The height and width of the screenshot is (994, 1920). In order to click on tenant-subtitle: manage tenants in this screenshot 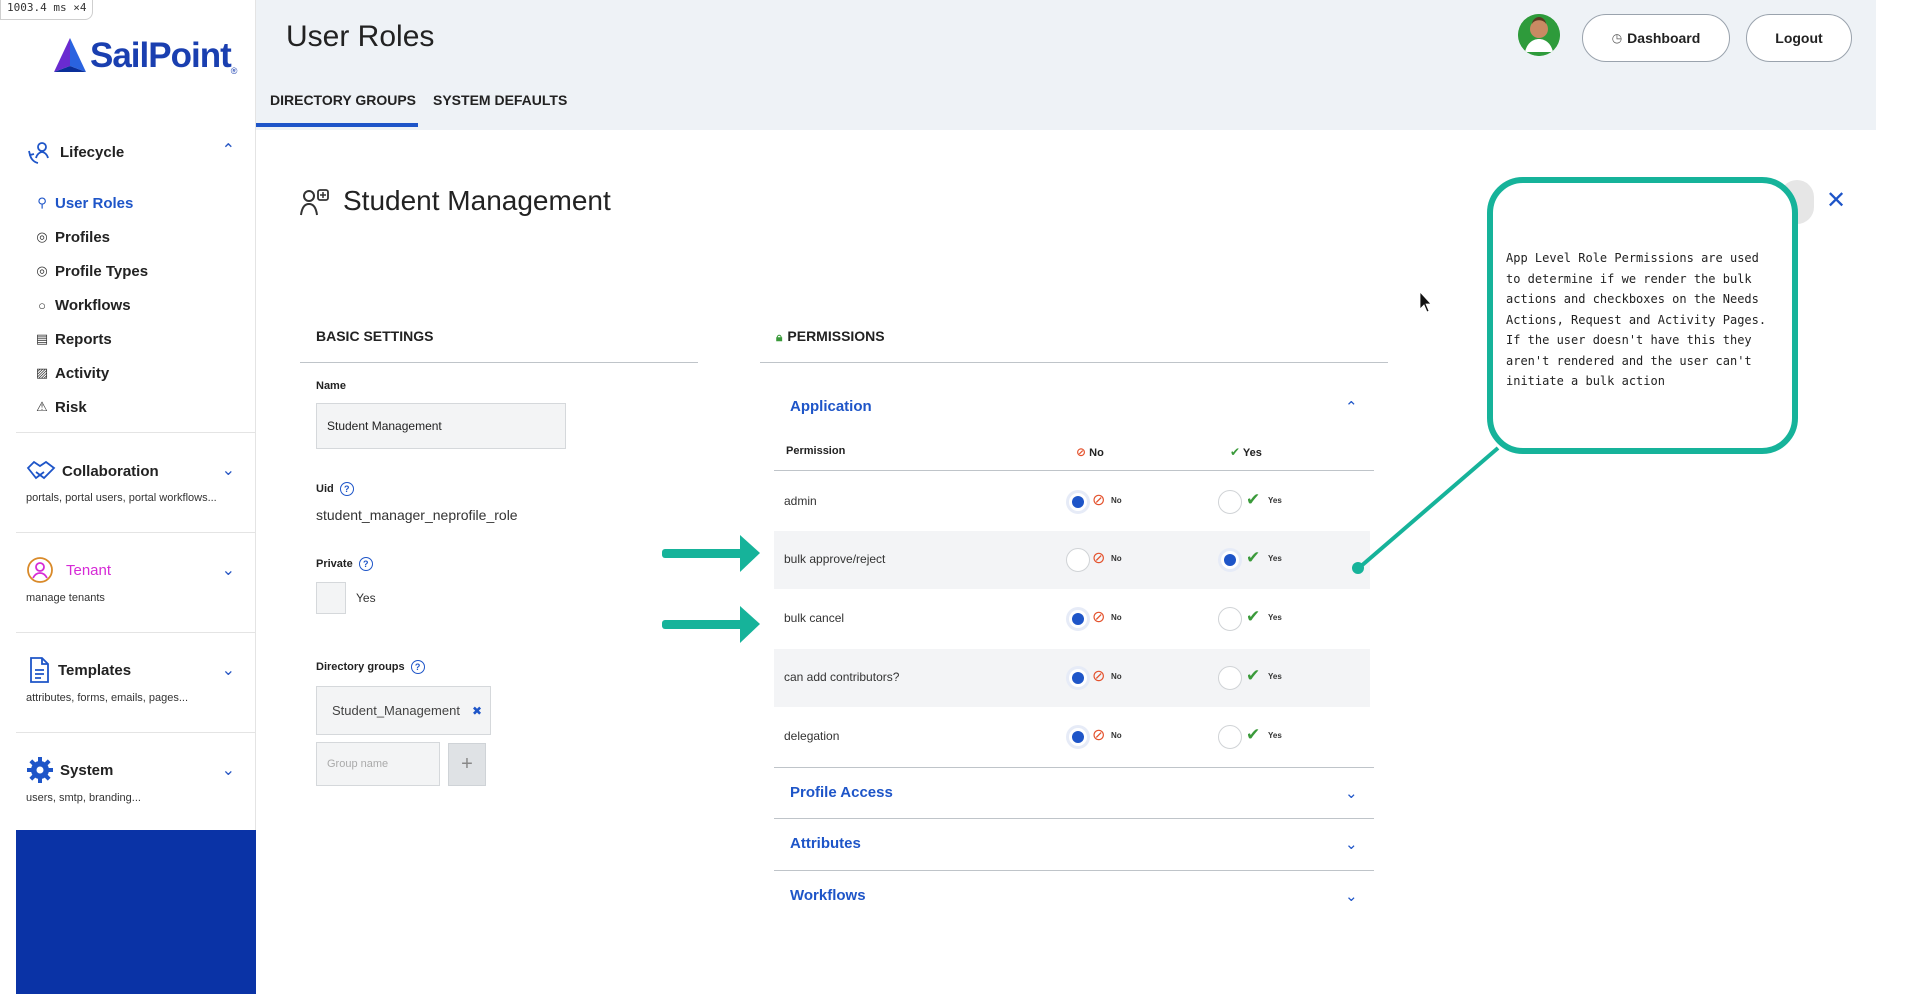, I will do `click(65, 598)`.